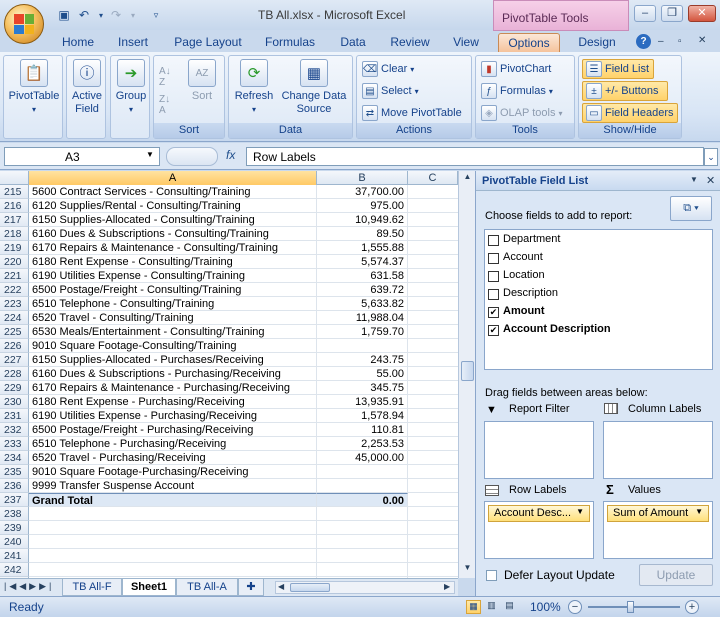 The image size is (720, 617). Describe the element at coordinates (390, 91) in the screenshot. I see `select-button: ▤ Select ▾` at that location.